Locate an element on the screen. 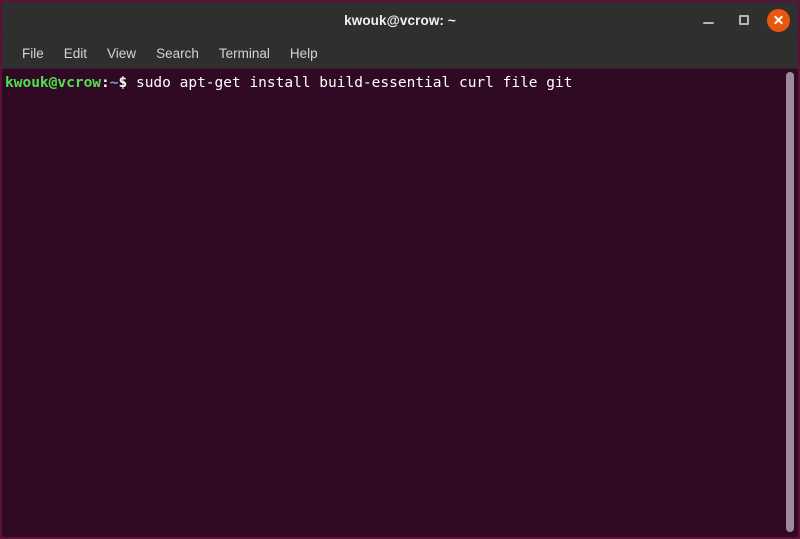 The width and height of the screenshot is (800, 539). close-icon is located at coordinates (778, 20).